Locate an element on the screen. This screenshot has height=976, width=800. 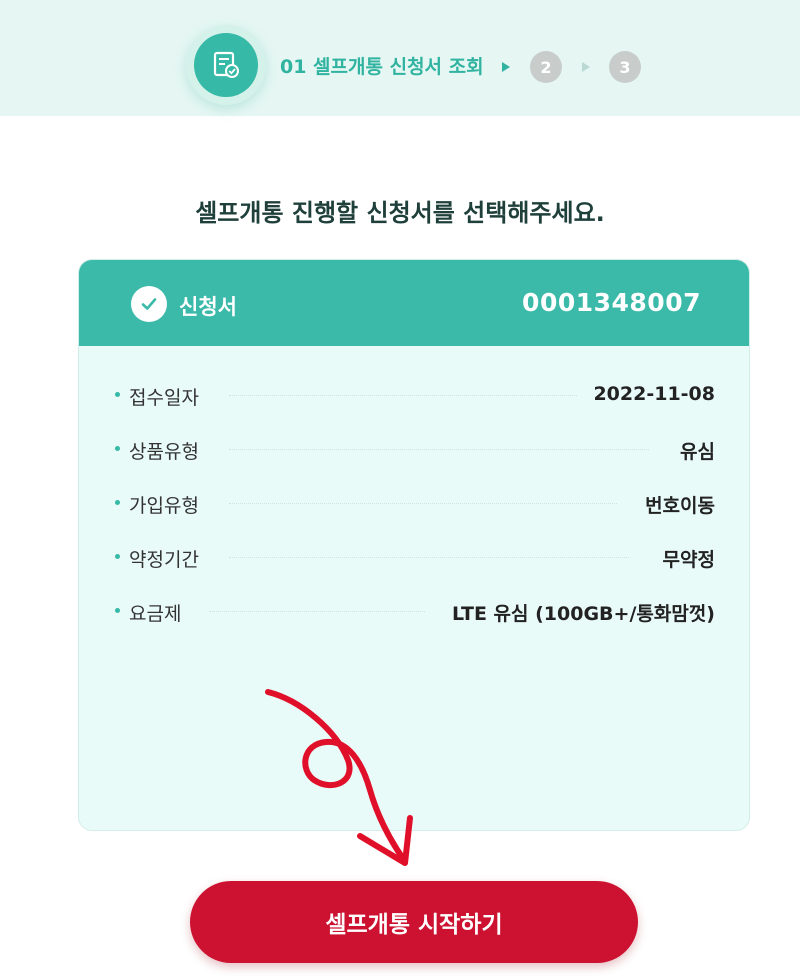
start-self-activation-button: 셀프개통 시작하기 is located at coordinates (414, 922).